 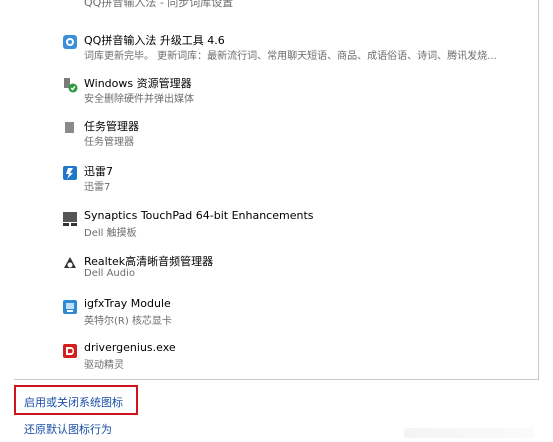 I want to click on toggle-system-icons-link: 启用或关闭系统图标, so click(x=73, y=402).